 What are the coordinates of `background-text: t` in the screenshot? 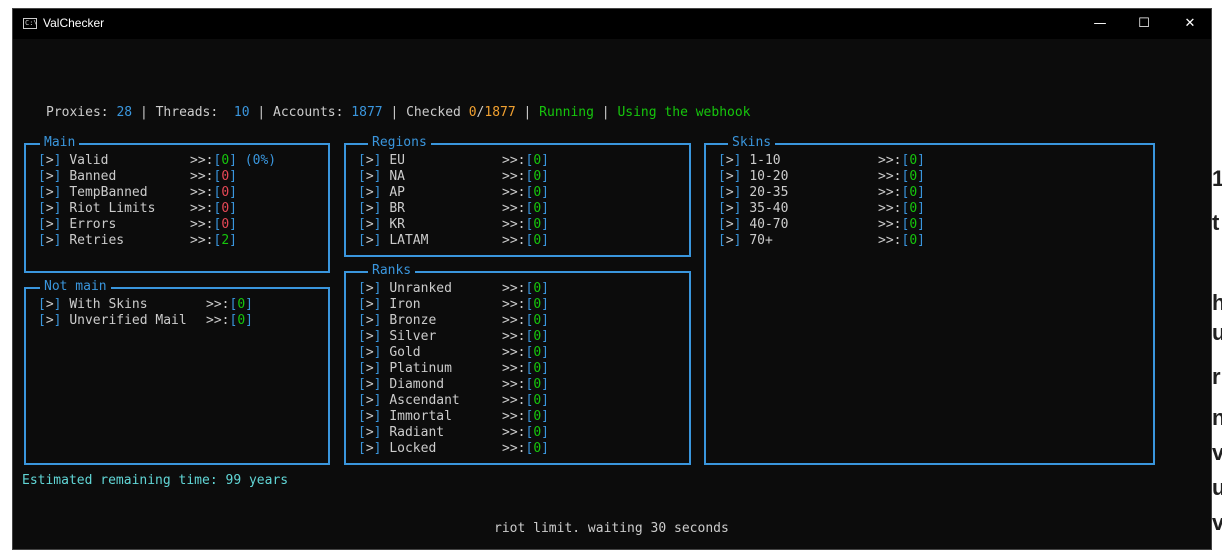 It's located at (1216, 222).